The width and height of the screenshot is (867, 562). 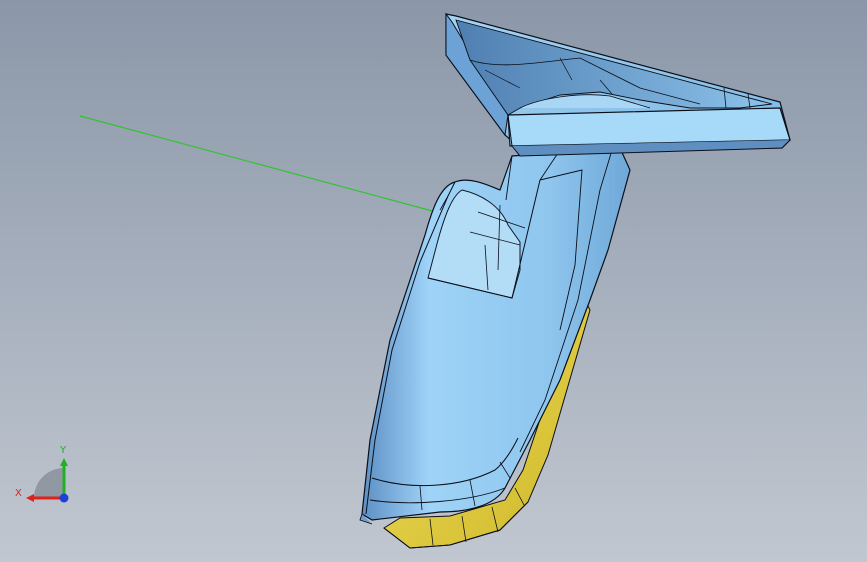 I want to click on triad-plane-shade, so click(x=49, y=483).